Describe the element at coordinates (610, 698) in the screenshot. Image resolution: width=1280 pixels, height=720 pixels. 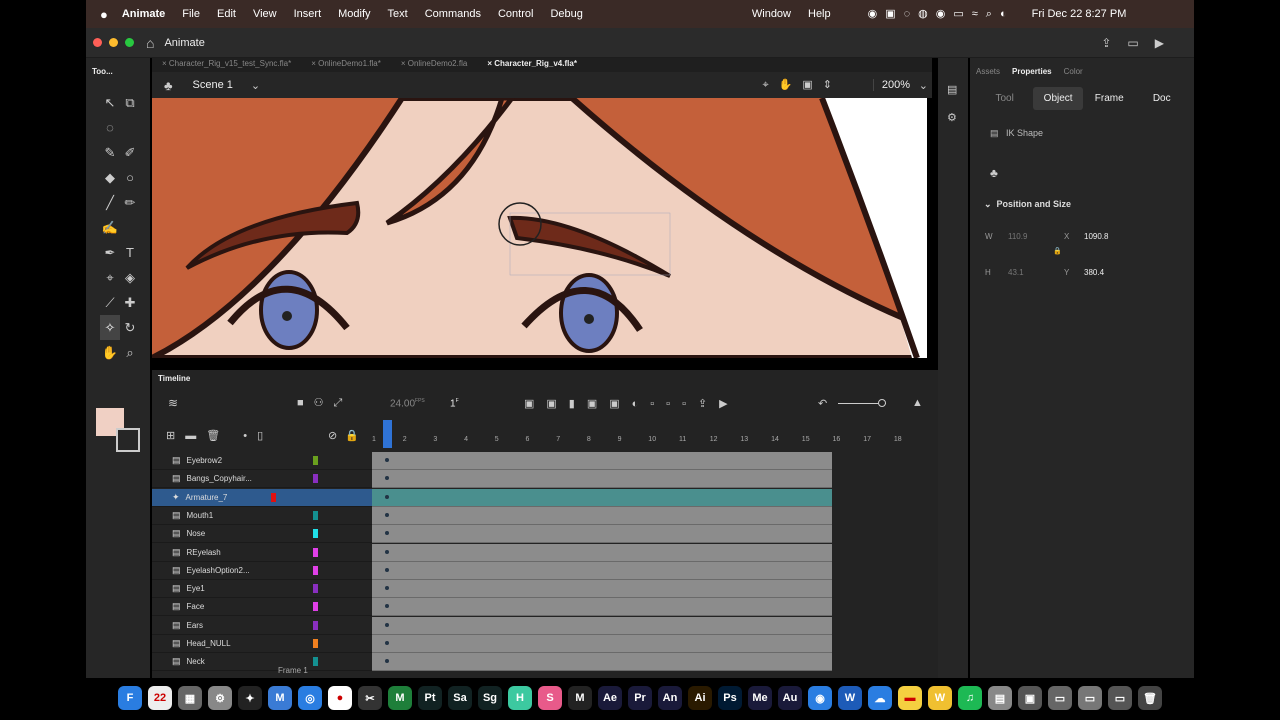
I see `dock-app-icon: Ae` at that location.